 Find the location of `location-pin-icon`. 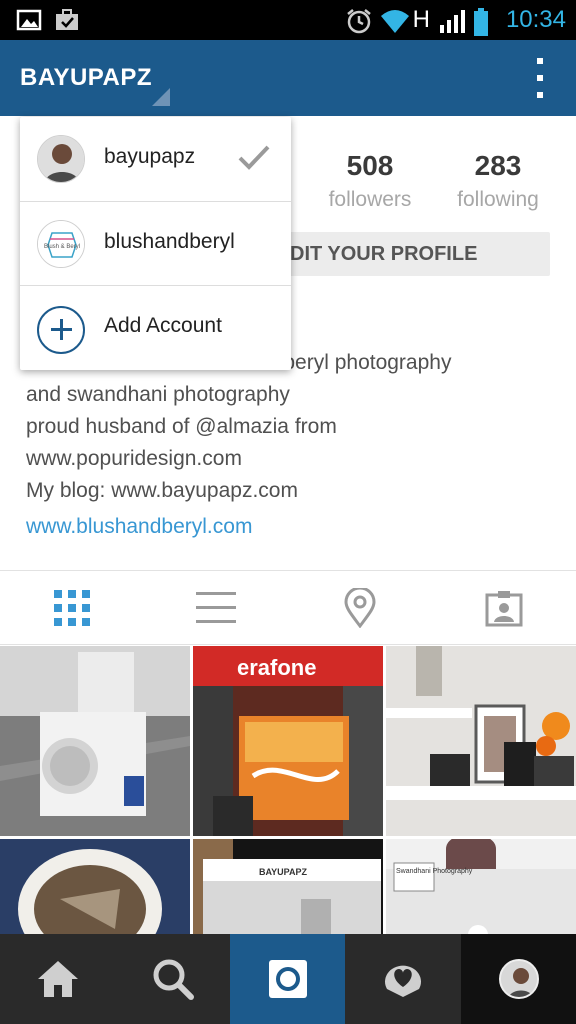

location-pin-icon is located at coordinates (360, 608).